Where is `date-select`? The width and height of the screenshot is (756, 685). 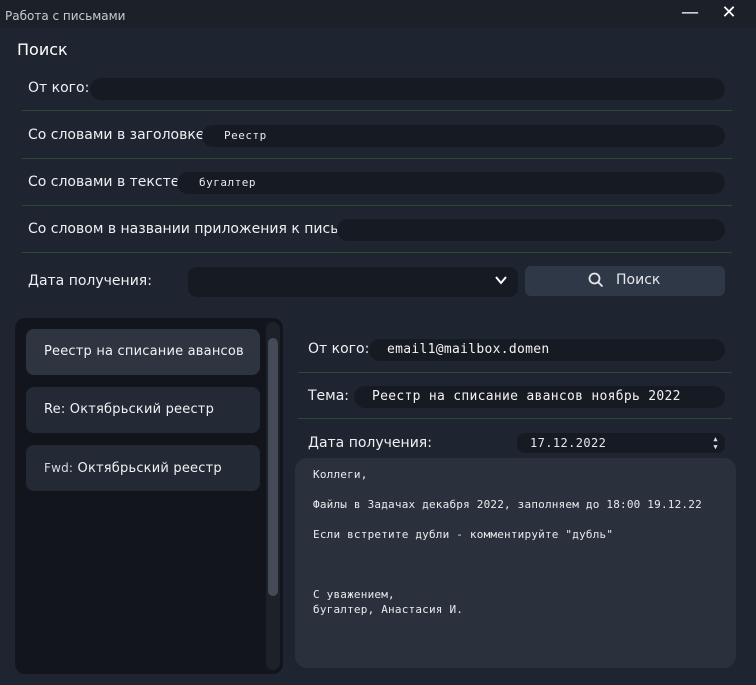
date-select is located at coordinates (353, 282).